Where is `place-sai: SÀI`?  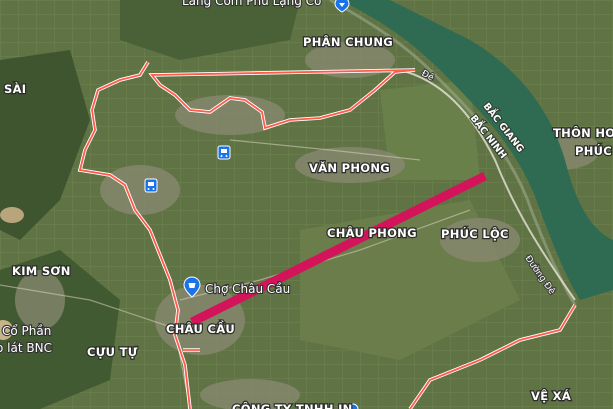
place-sai: SÀI is located at coordinates (15, 88).